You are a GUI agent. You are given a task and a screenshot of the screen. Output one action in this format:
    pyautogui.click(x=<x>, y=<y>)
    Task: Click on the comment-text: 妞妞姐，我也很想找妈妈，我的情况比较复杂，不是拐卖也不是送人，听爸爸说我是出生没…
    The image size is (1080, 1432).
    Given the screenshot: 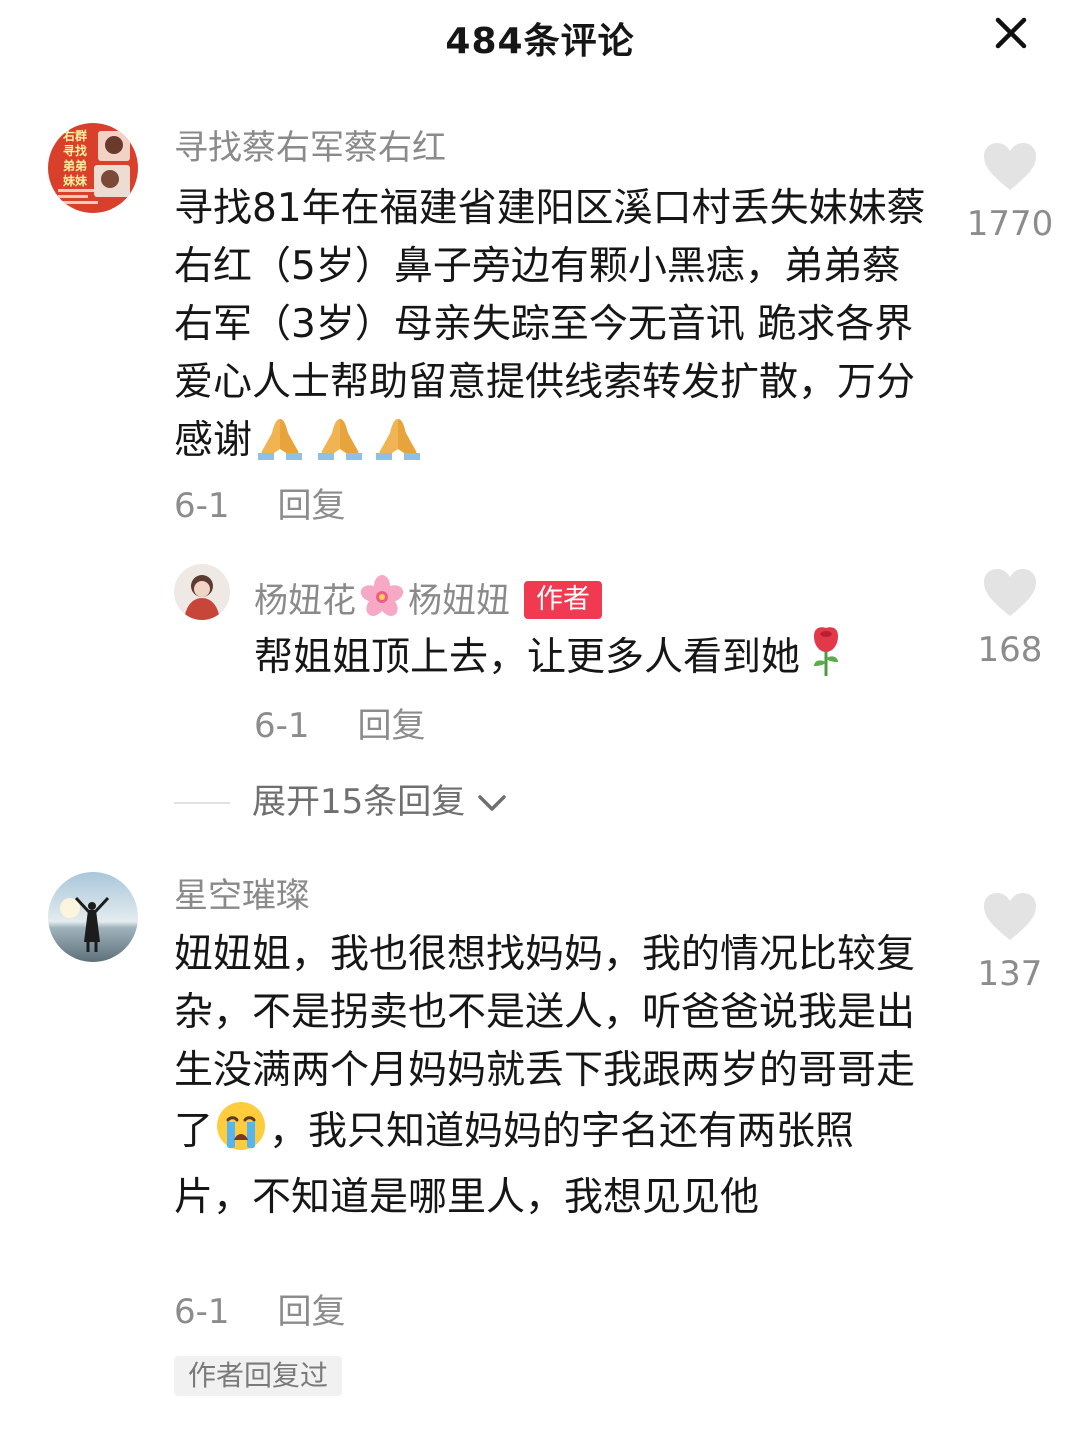 What is the action you would take?
    pyautogui.click(x=546, y=1076)
    